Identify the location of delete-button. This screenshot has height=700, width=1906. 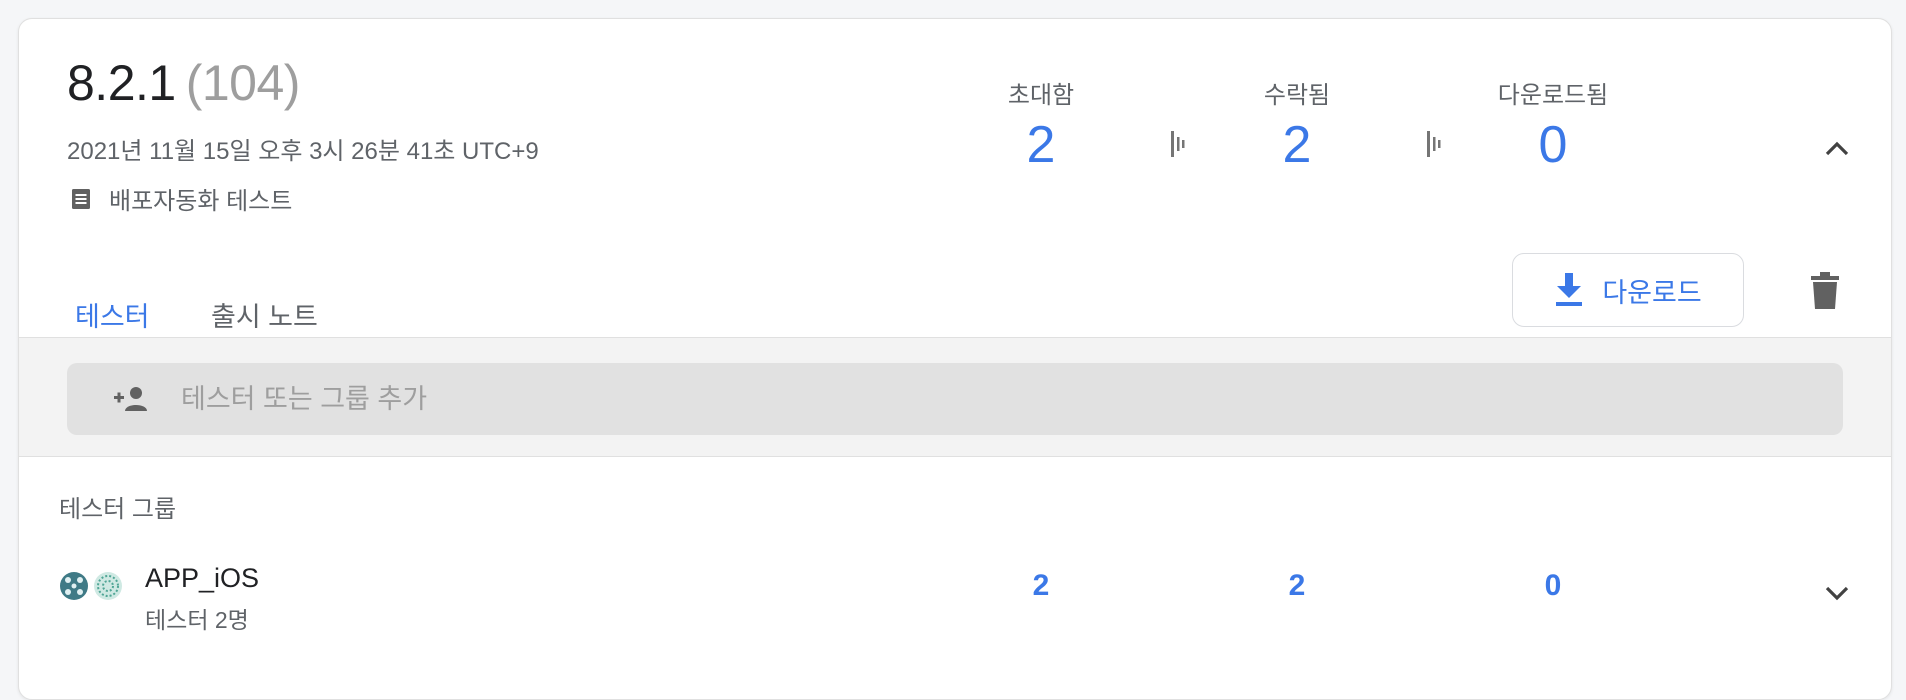
(1825, 291).